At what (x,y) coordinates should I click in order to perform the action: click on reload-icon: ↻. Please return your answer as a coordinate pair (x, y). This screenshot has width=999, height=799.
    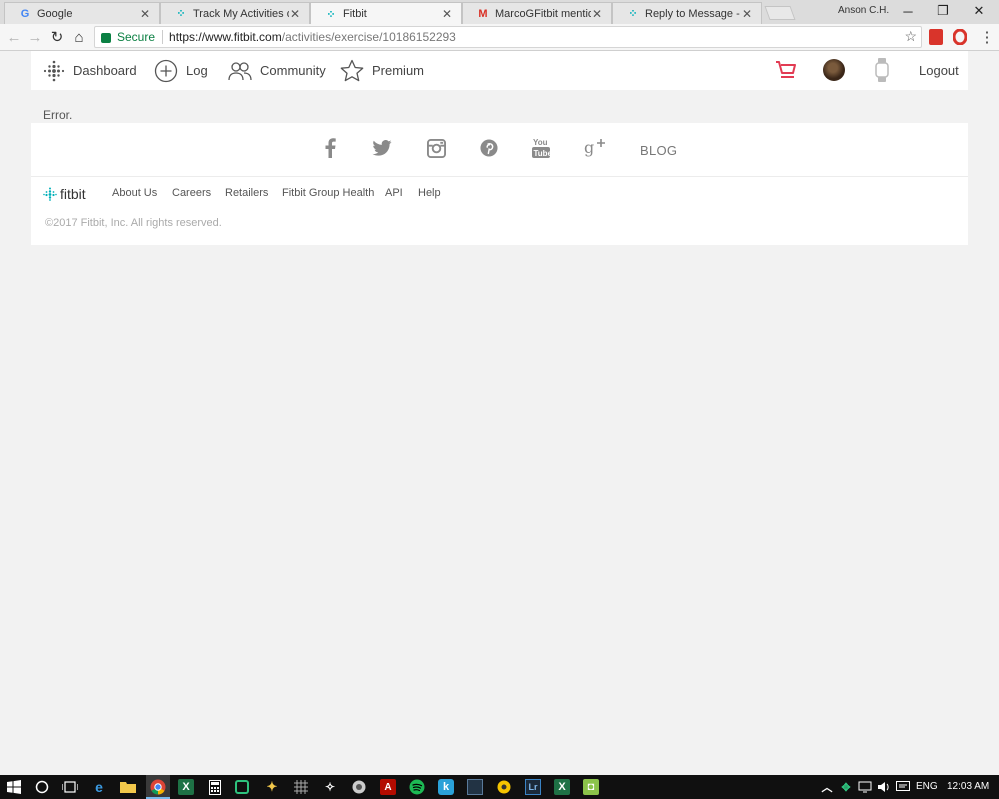
    Looking at the image, I should click on (57, 37).